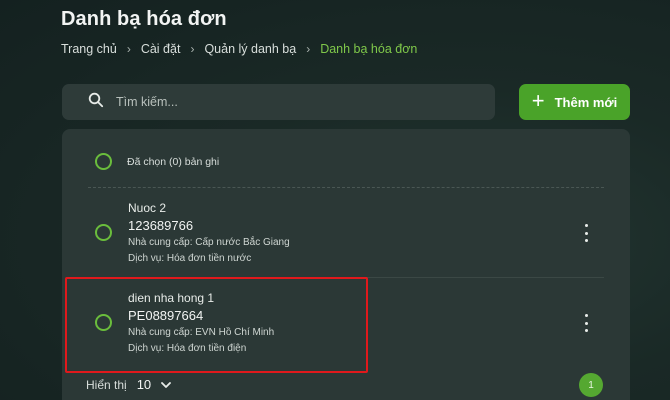 Image resolution: width=670 pixels, height=400 pixels. I want to click on search-icon, so click(96, 102).